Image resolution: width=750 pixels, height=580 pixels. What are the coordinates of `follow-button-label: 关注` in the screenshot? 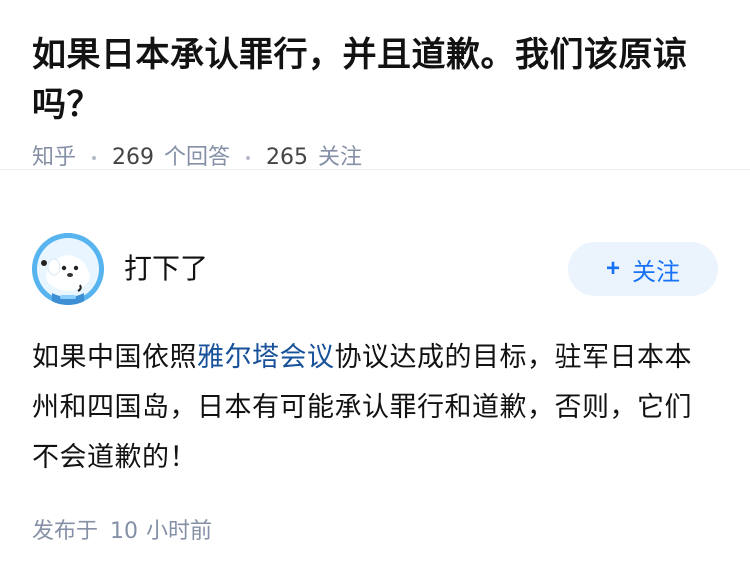 It's located at (656, 272).